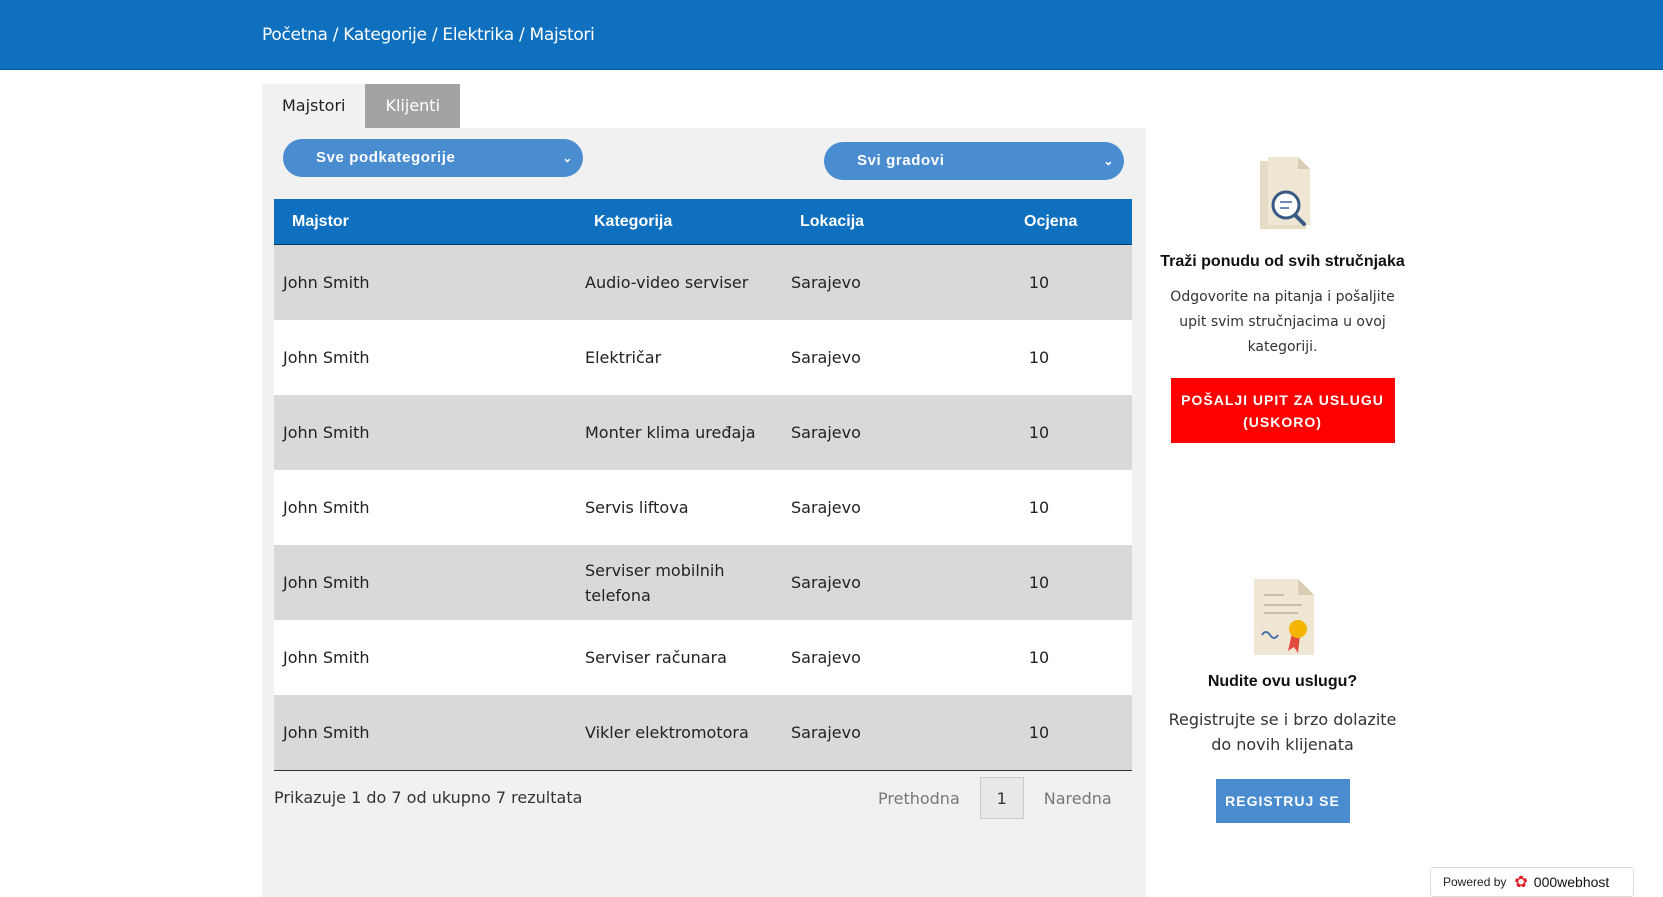 The image size is (1663, 897). I want to click on tab-klijenti: Klijenti, so click(413, 106).